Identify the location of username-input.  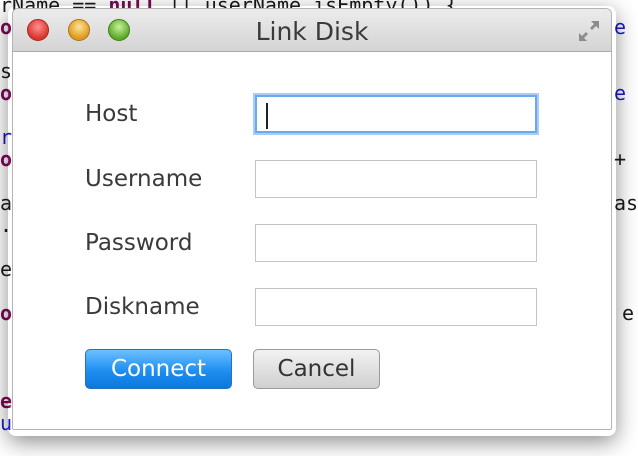
(396, 179).